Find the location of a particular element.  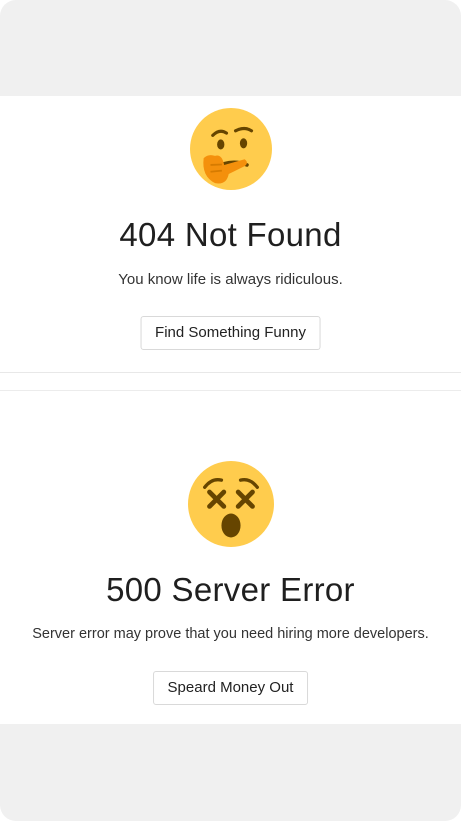

error-title: 404 Not Found is located at coordinates (230, 234).